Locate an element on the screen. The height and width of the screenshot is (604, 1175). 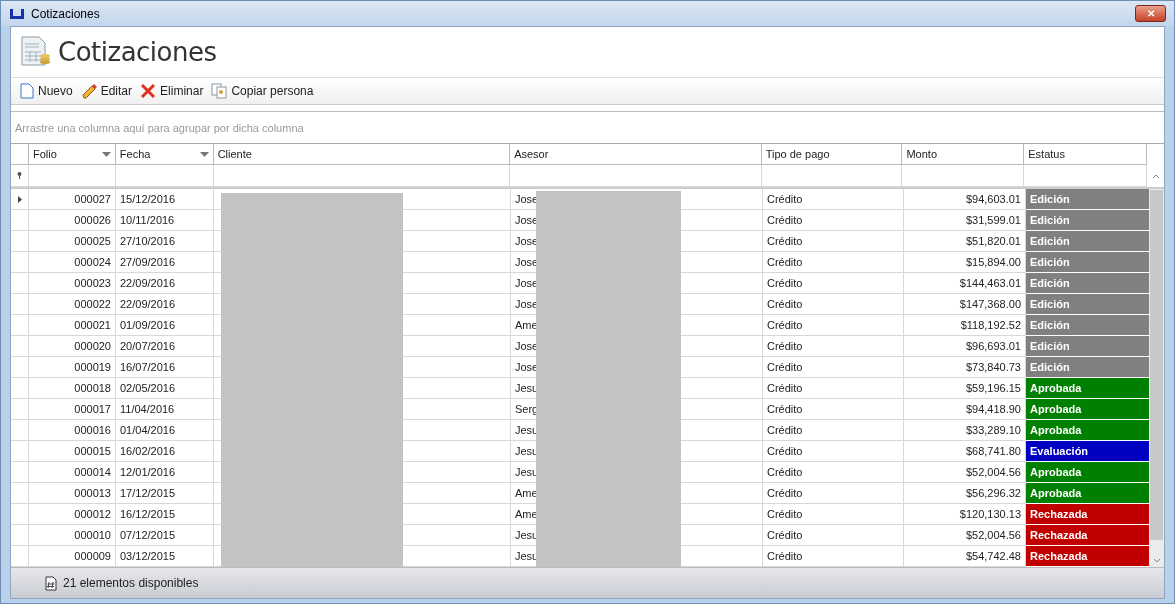
table-cell: 27/09/2016 is located at coordinates (165, 262).